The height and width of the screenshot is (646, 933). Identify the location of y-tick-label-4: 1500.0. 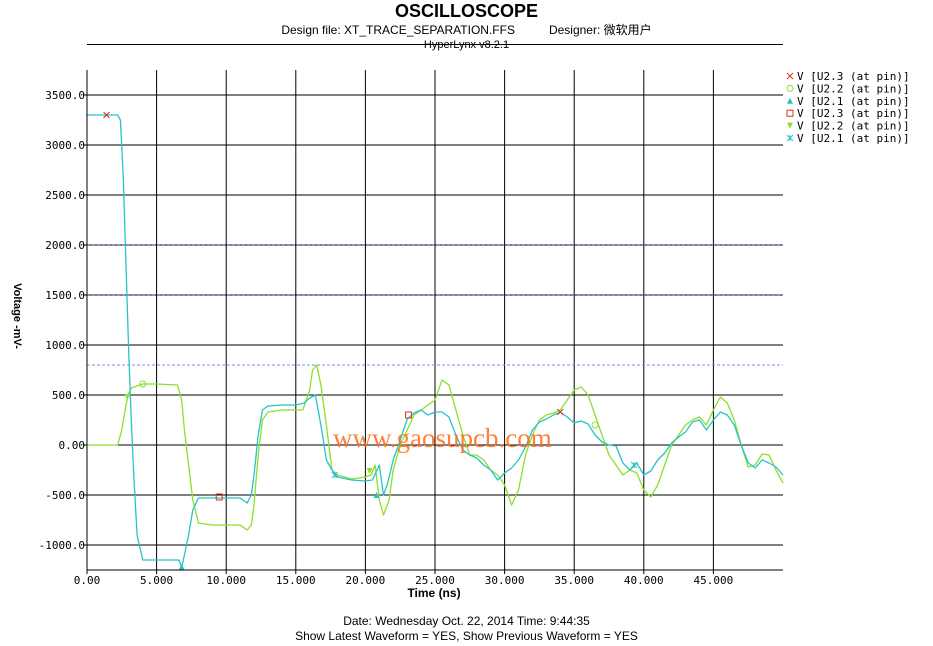
(65, 295).